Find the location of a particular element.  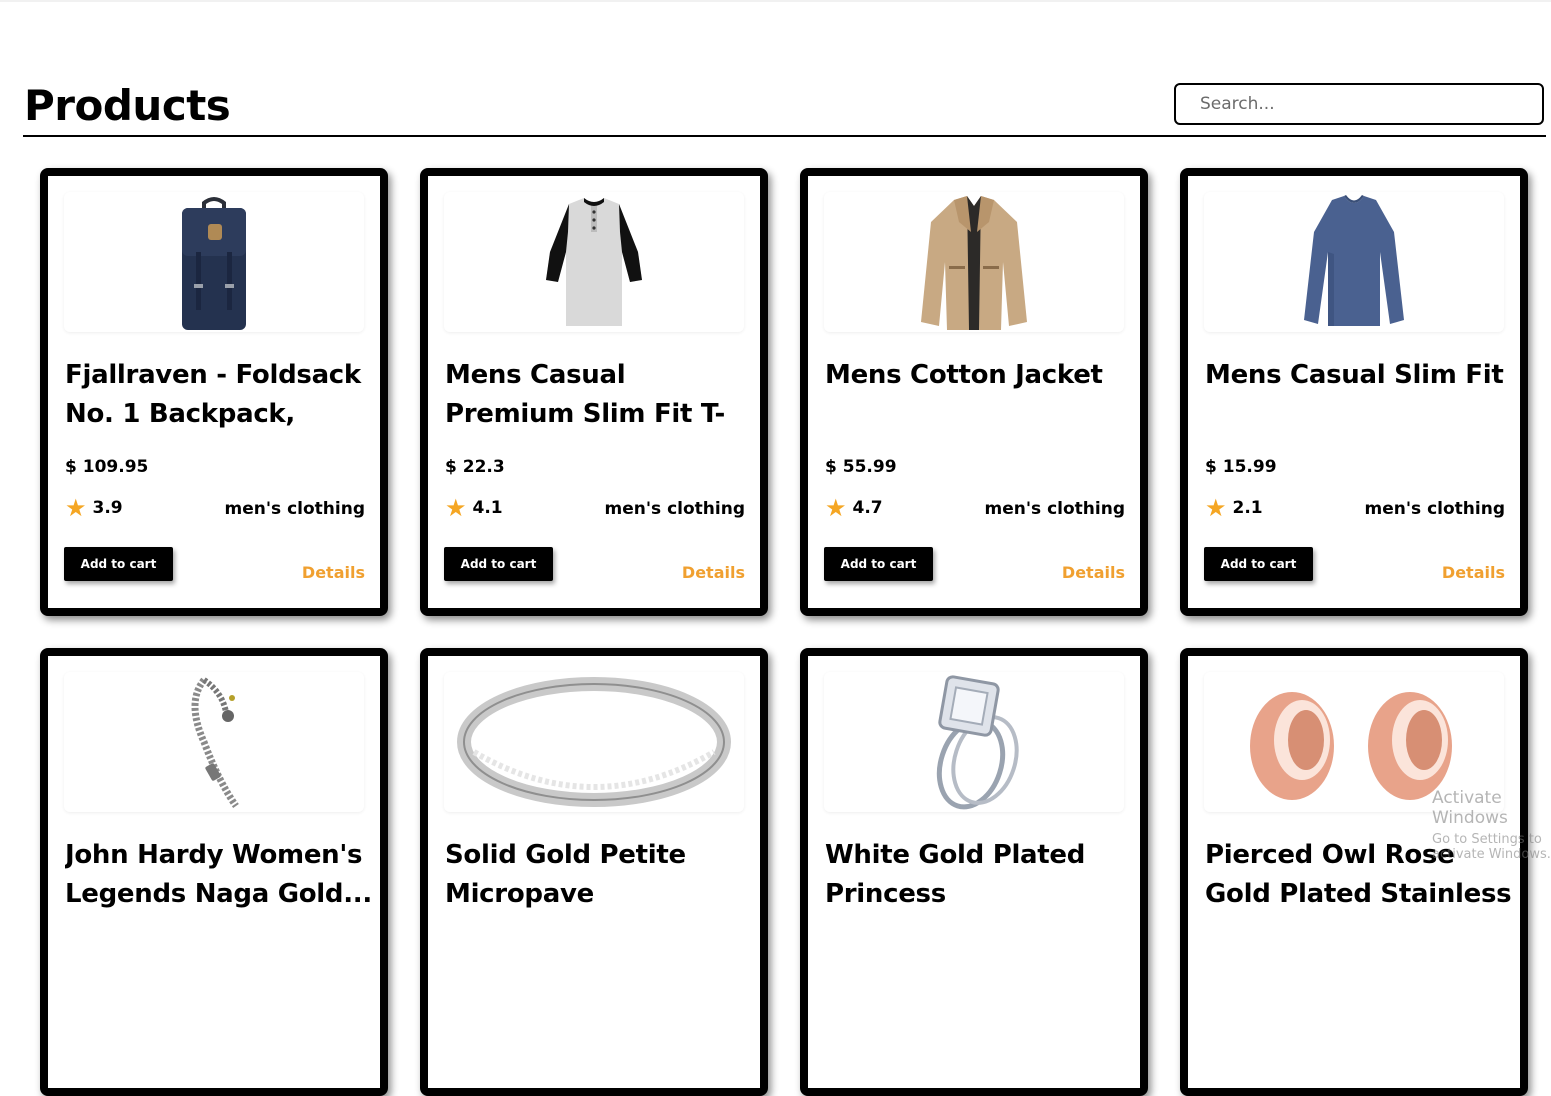

bracelet-icon is located at coordinates (215, 743).